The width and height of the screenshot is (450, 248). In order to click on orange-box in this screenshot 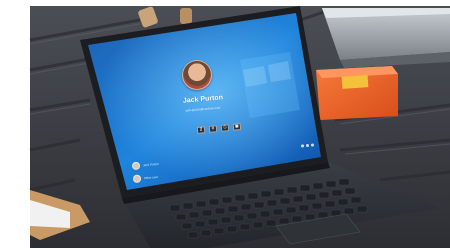, I will do `click(357, 93)`.